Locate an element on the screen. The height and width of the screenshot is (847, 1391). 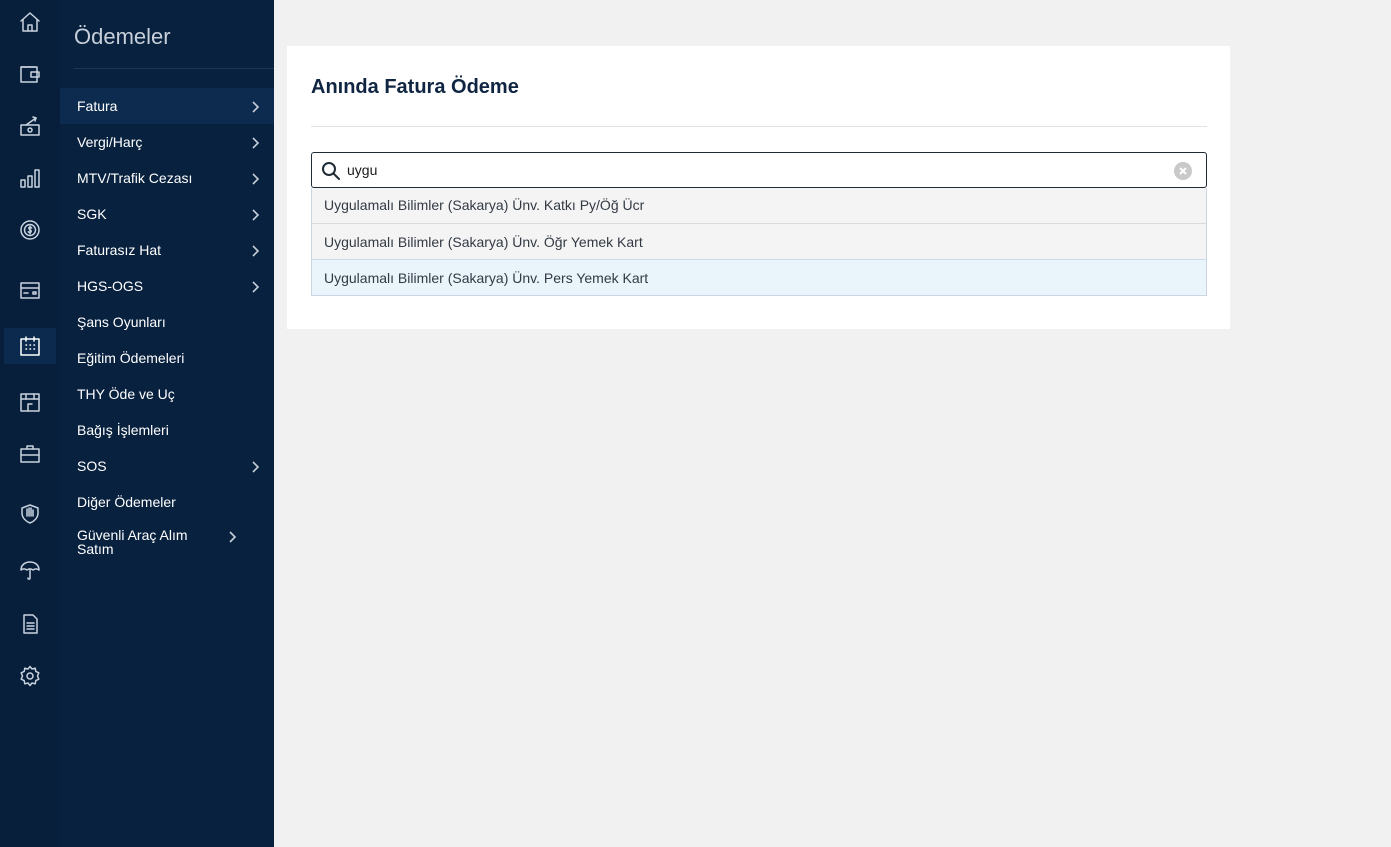
search-box is located at coordinates (759, 170).